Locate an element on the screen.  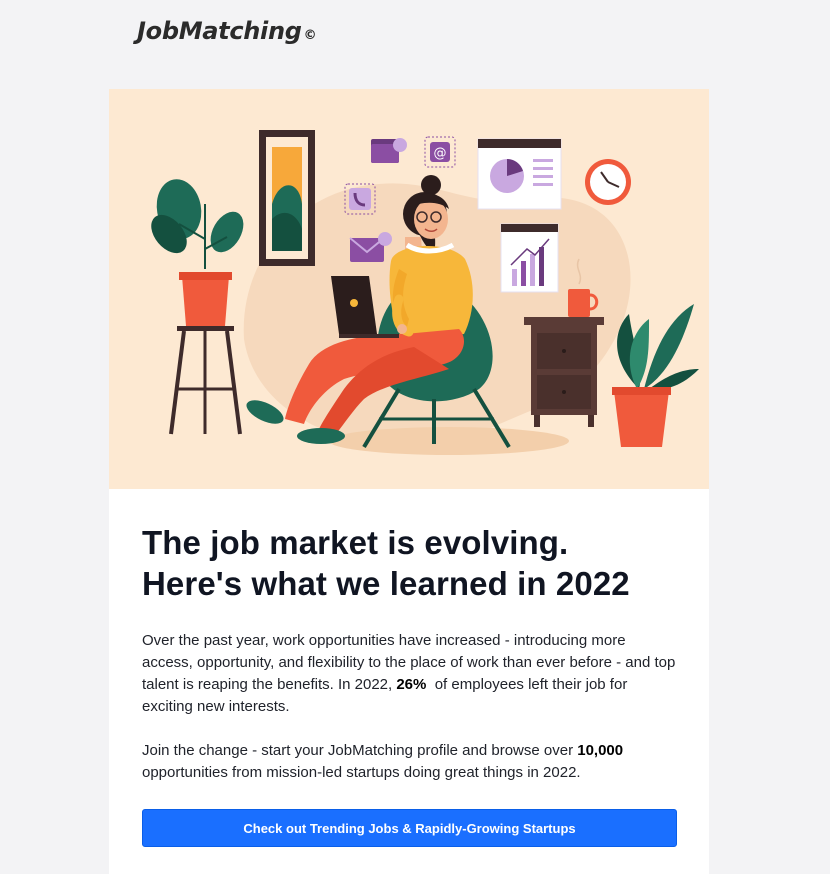
brand-logo: JobMatching © is located at coordinates (227, 31).